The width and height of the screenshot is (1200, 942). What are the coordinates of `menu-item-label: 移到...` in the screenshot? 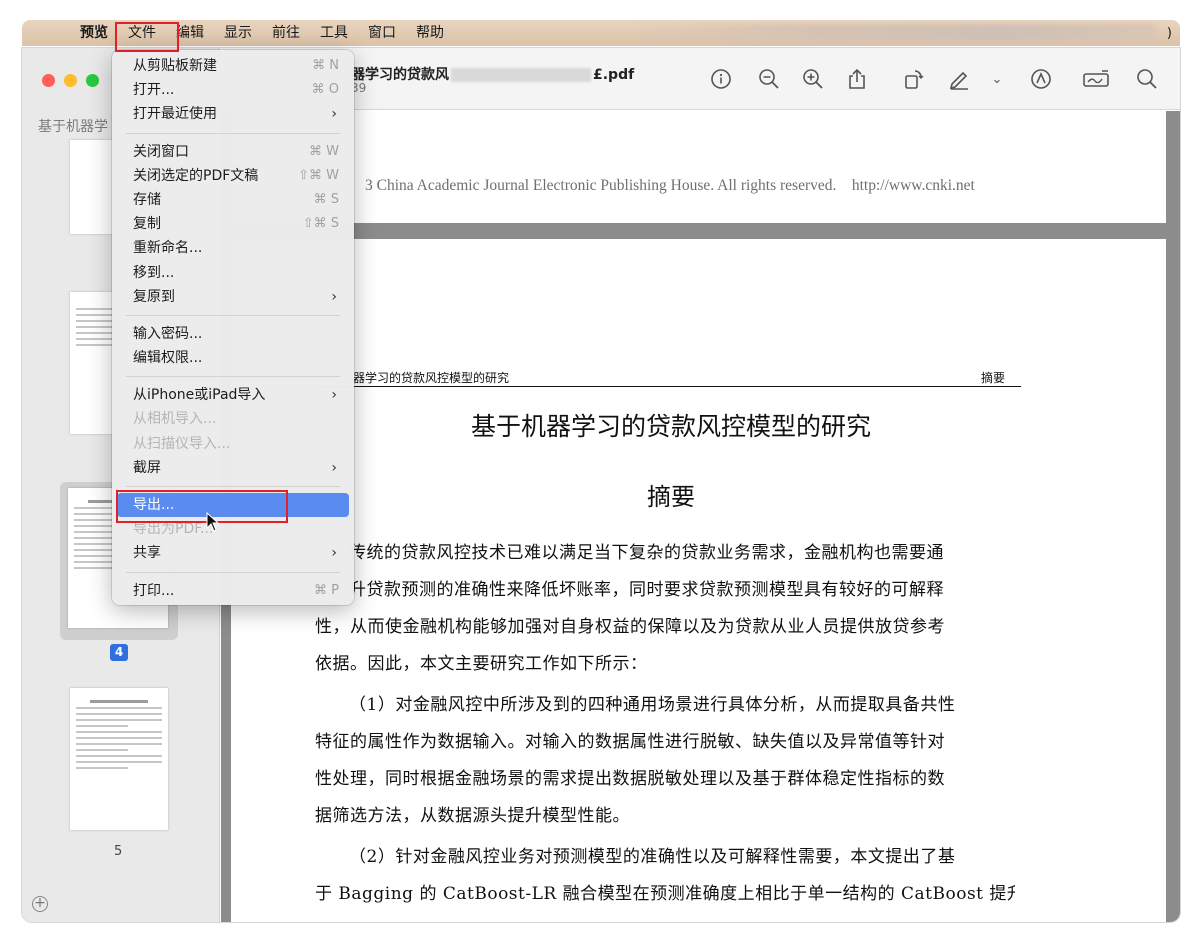 It's located at (154, 272).